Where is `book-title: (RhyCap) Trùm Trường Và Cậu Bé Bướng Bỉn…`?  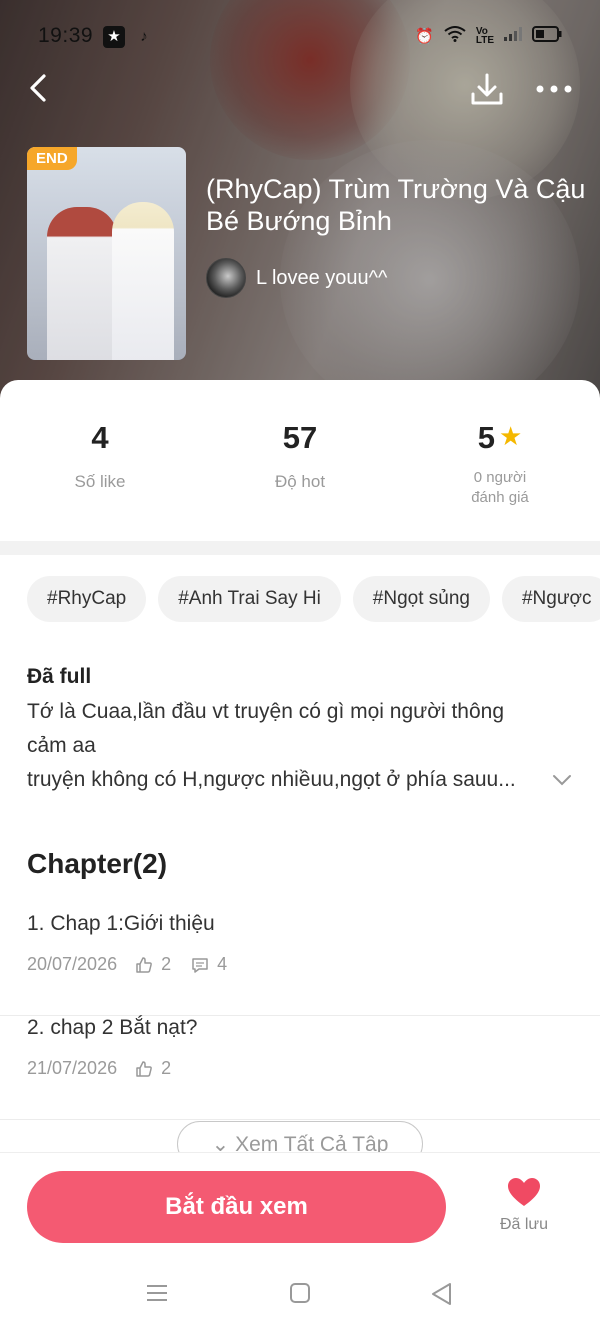 book-title: (RhyCap) Trùm Trường Và Cậu Bé Bướng Bỉn… is located at coordinates (396, 205).